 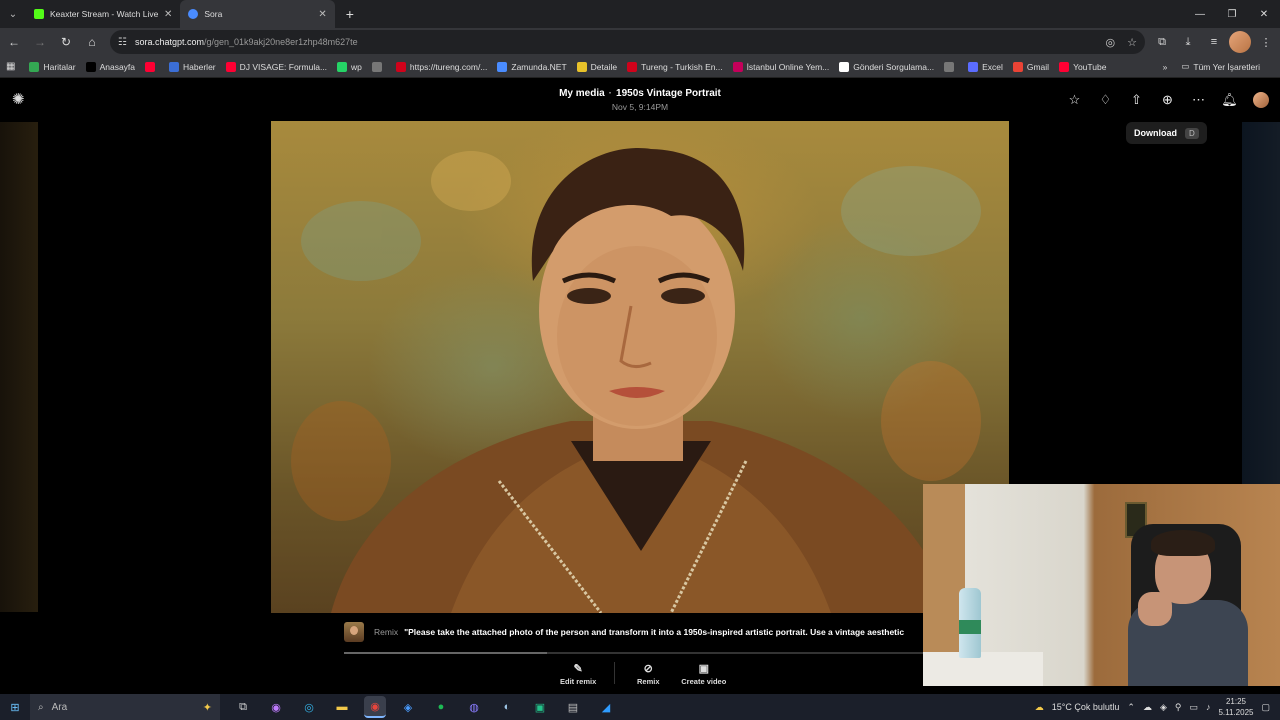 I want to click on create-video-button: ▣ Create video, so click(x=703, y=674).